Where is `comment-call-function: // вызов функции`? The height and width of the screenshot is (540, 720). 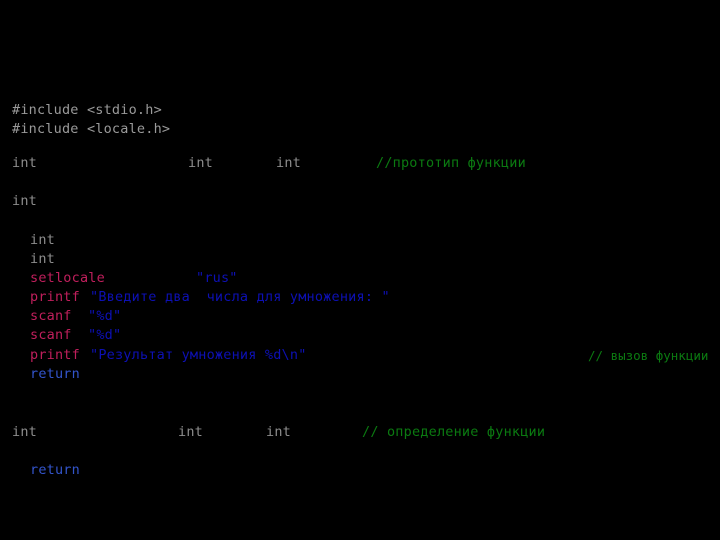 comment-call-function: // вызов функции is located at coordinates (648, 355).